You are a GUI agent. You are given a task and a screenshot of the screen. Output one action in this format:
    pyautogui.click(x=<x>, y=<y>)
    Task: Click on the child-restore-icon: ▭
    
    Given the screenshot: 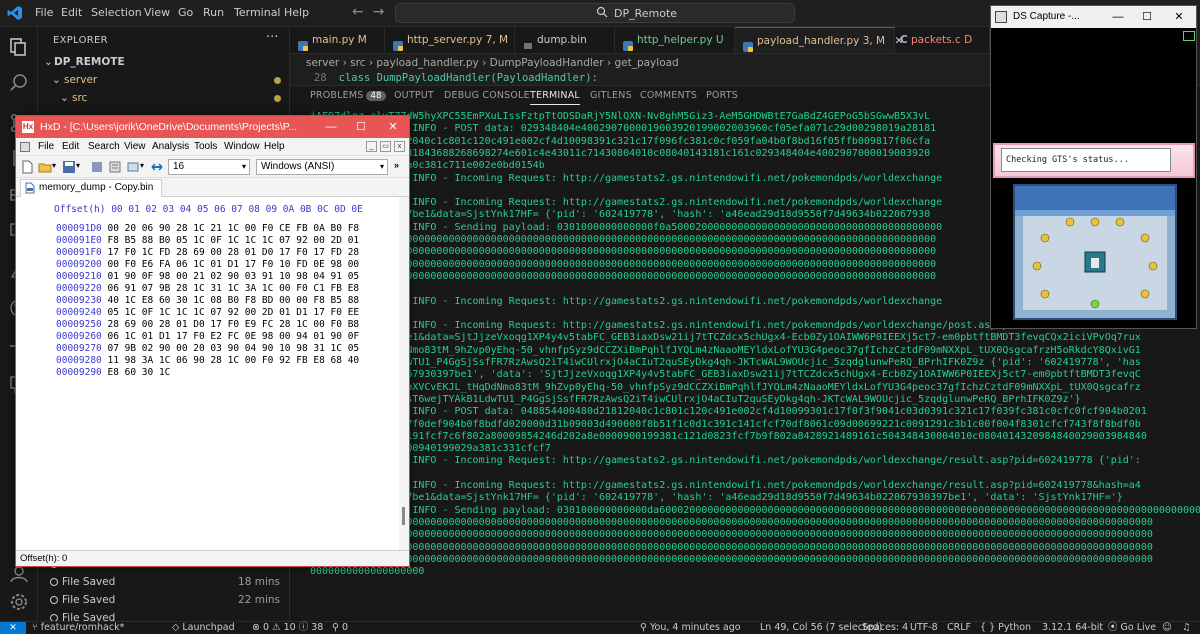 What is the action you would take?
    pyautogui.click(x=385, y=146)
    